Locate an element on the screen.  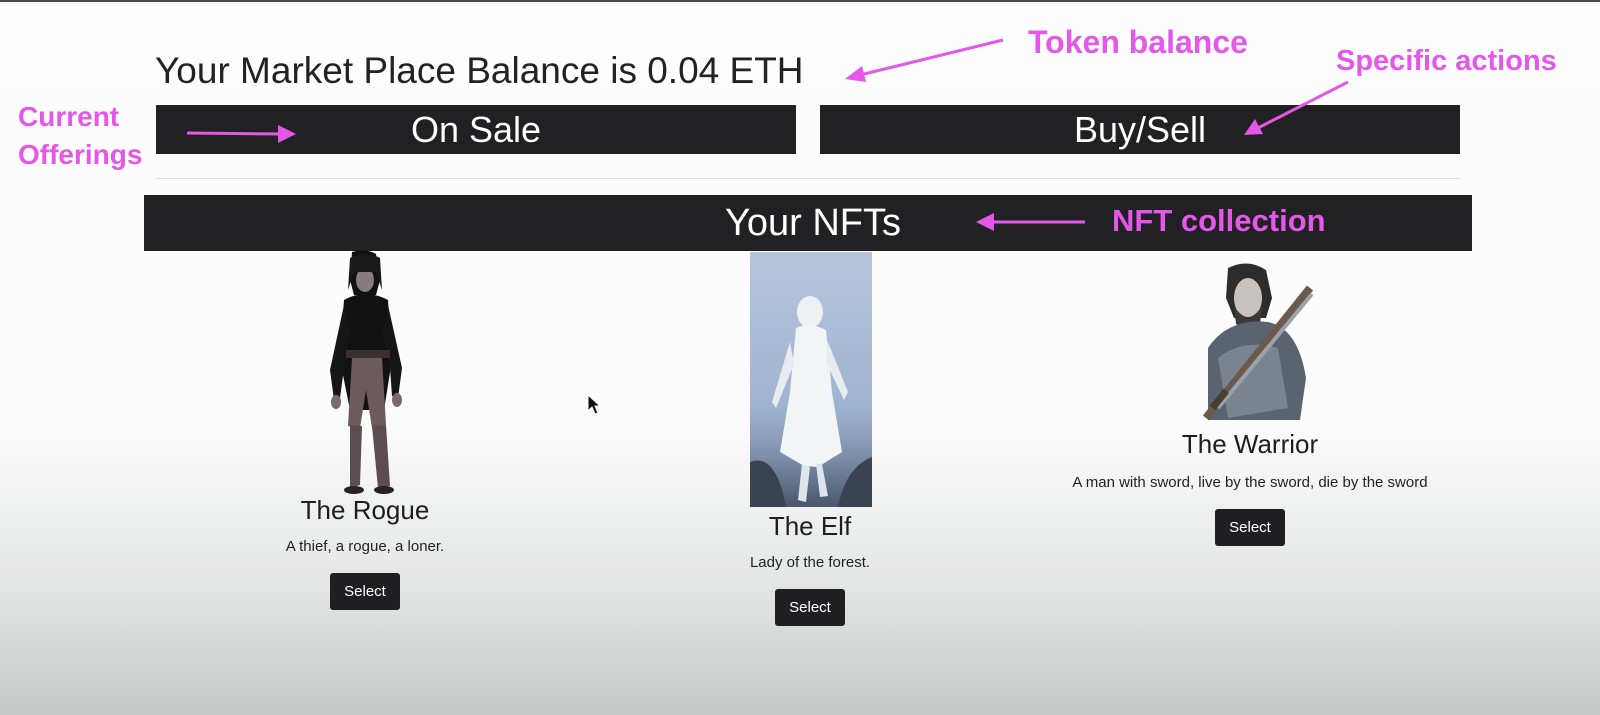
annotation-current-offerings: Current Offerings is located at coordinates (80, 136).